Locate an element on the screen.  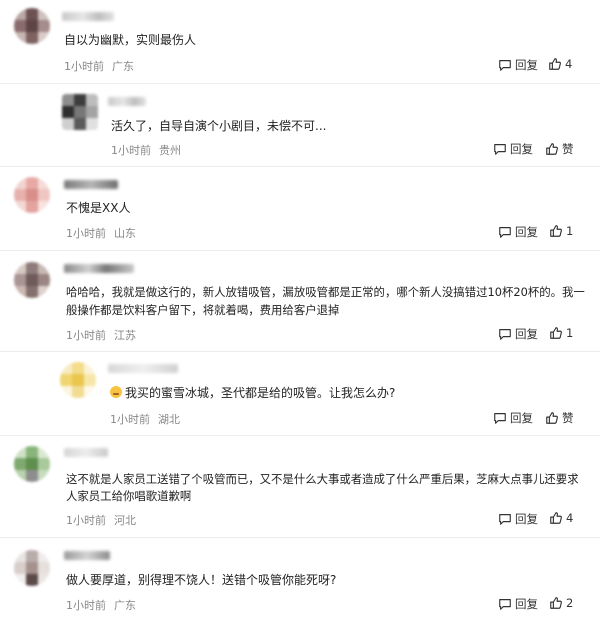
comment-text: 自以为幽默，实则最伤人 is located at coordinates (130, 40).